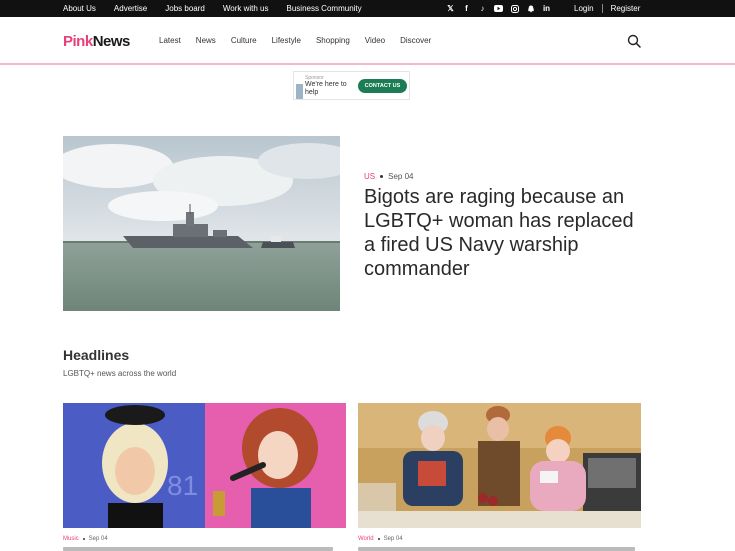 The width and height of the screenshot is (735, 551). Describe the element at coordinates (324, 8) in the screenshot. I see `top-link-business-community: Business Community` at that location.